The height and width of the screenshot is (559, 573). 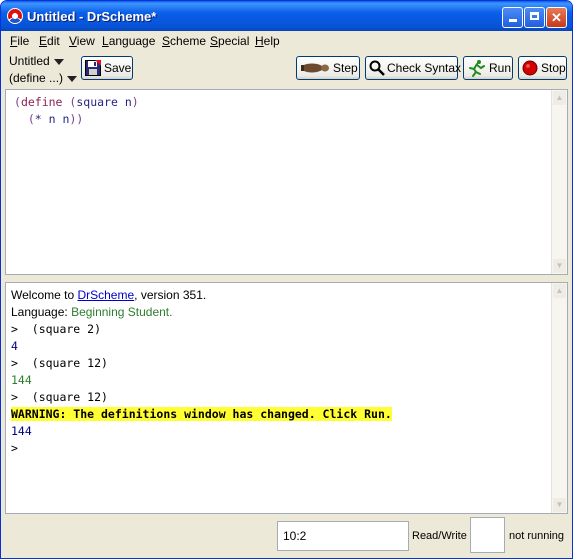 What do you see at coordinates (135, 102) in the screenshot?
I see `code-token: )` at bounding box center [135, 102].